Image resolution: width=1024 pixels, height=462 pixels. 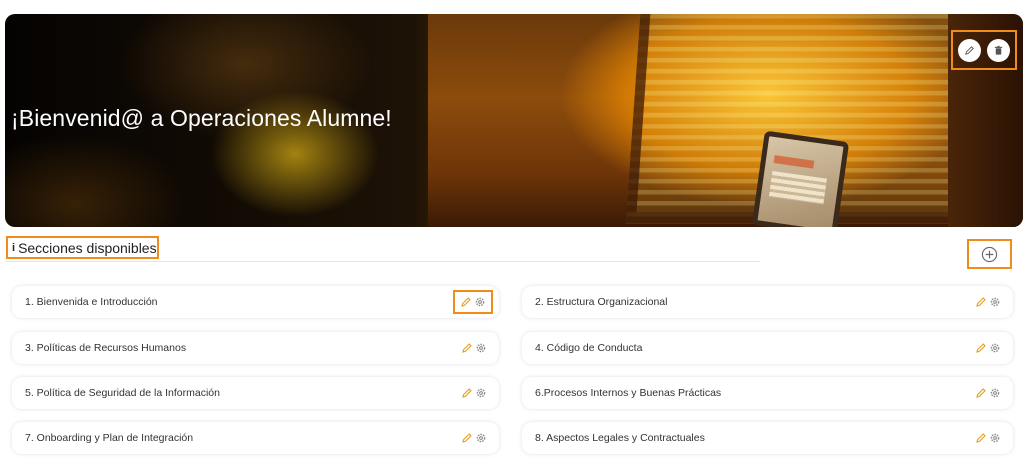 What do you see at coordinates (984, 50) in the screenshot?
I see `hero-actions-highlight` at bounding box center [984, 50].